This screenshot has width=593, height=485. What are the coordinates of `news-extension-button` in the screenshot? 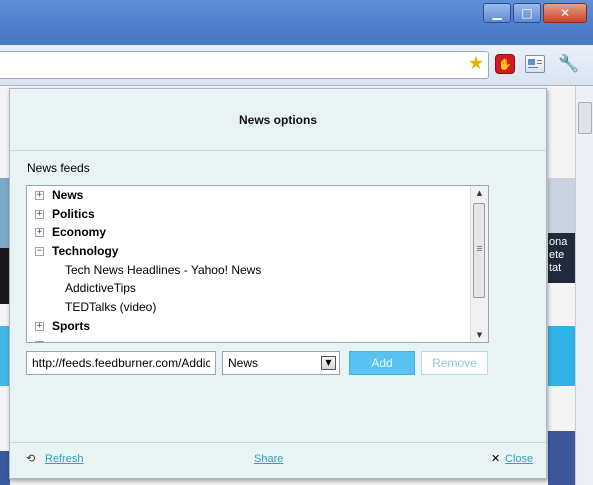 It's located at (535, 64).